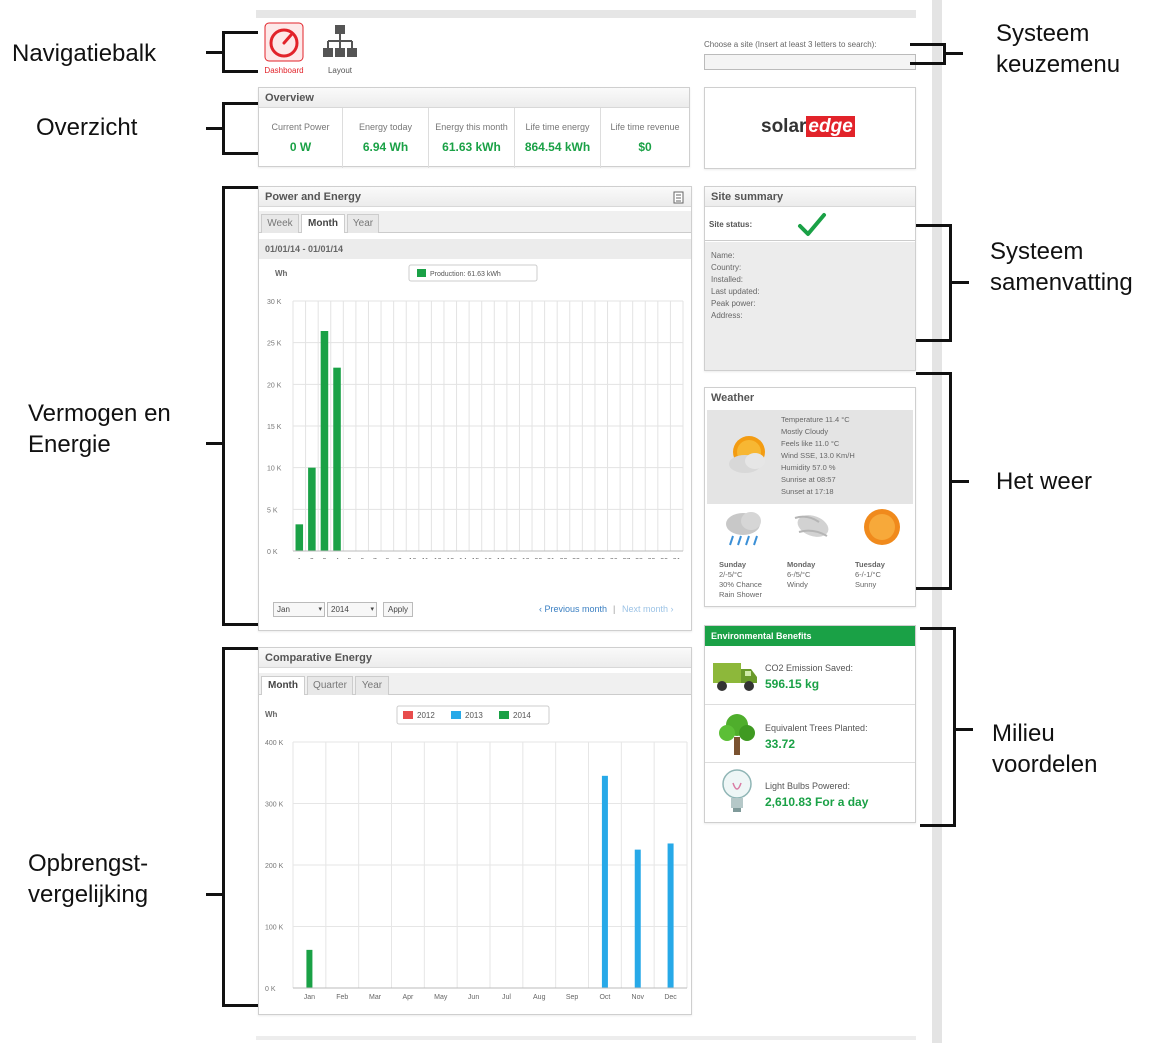 The width and height of the screenshot is (1160, 1043). What do you see at coordinates (69, 444) in the screenshot?
I see `annotation-power-line2: Energie` at bounding box center [69, 444].